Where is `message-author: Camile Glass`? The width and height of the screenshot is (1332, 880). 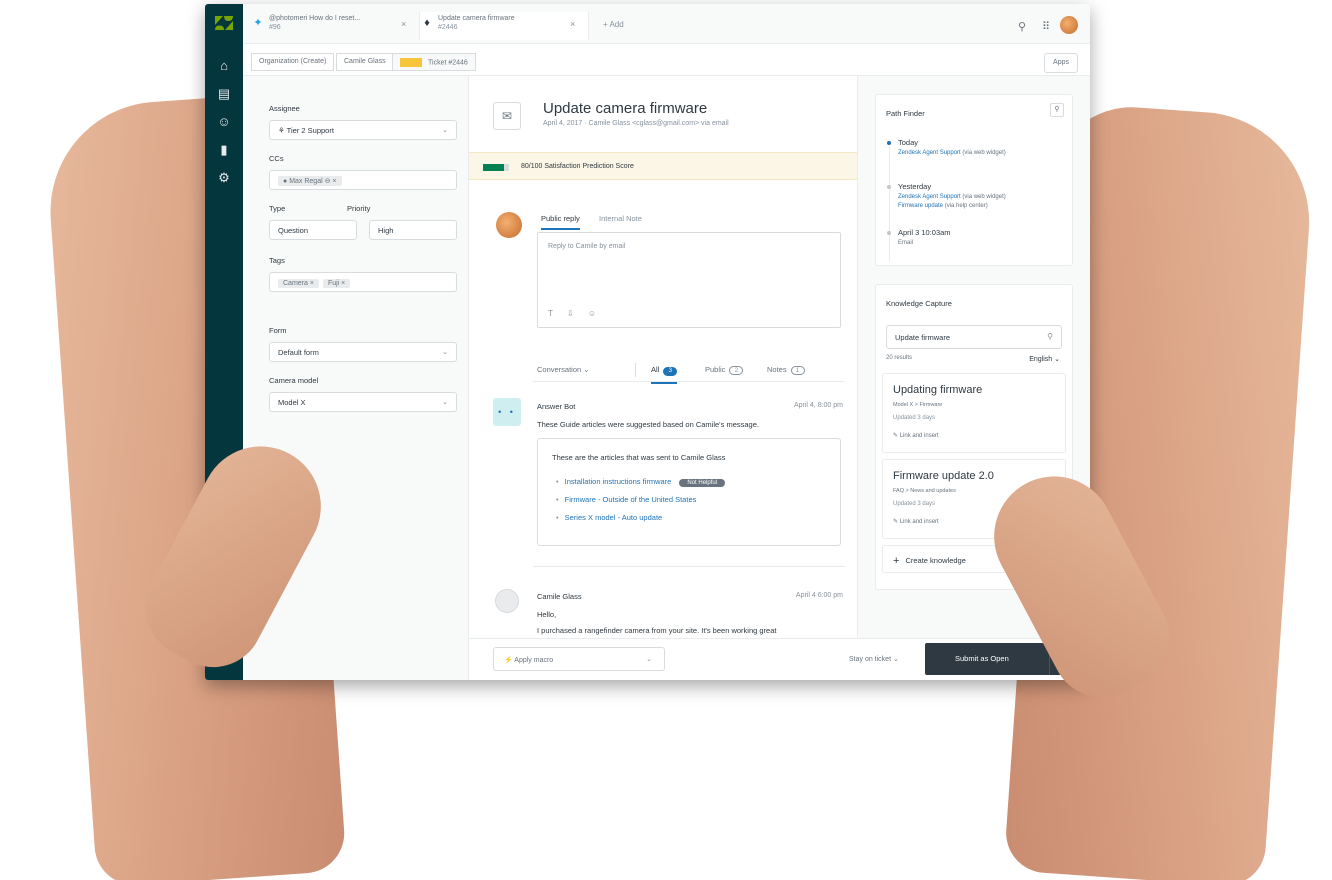 message-author: Camile Glass is located at coordinates (559, 596).